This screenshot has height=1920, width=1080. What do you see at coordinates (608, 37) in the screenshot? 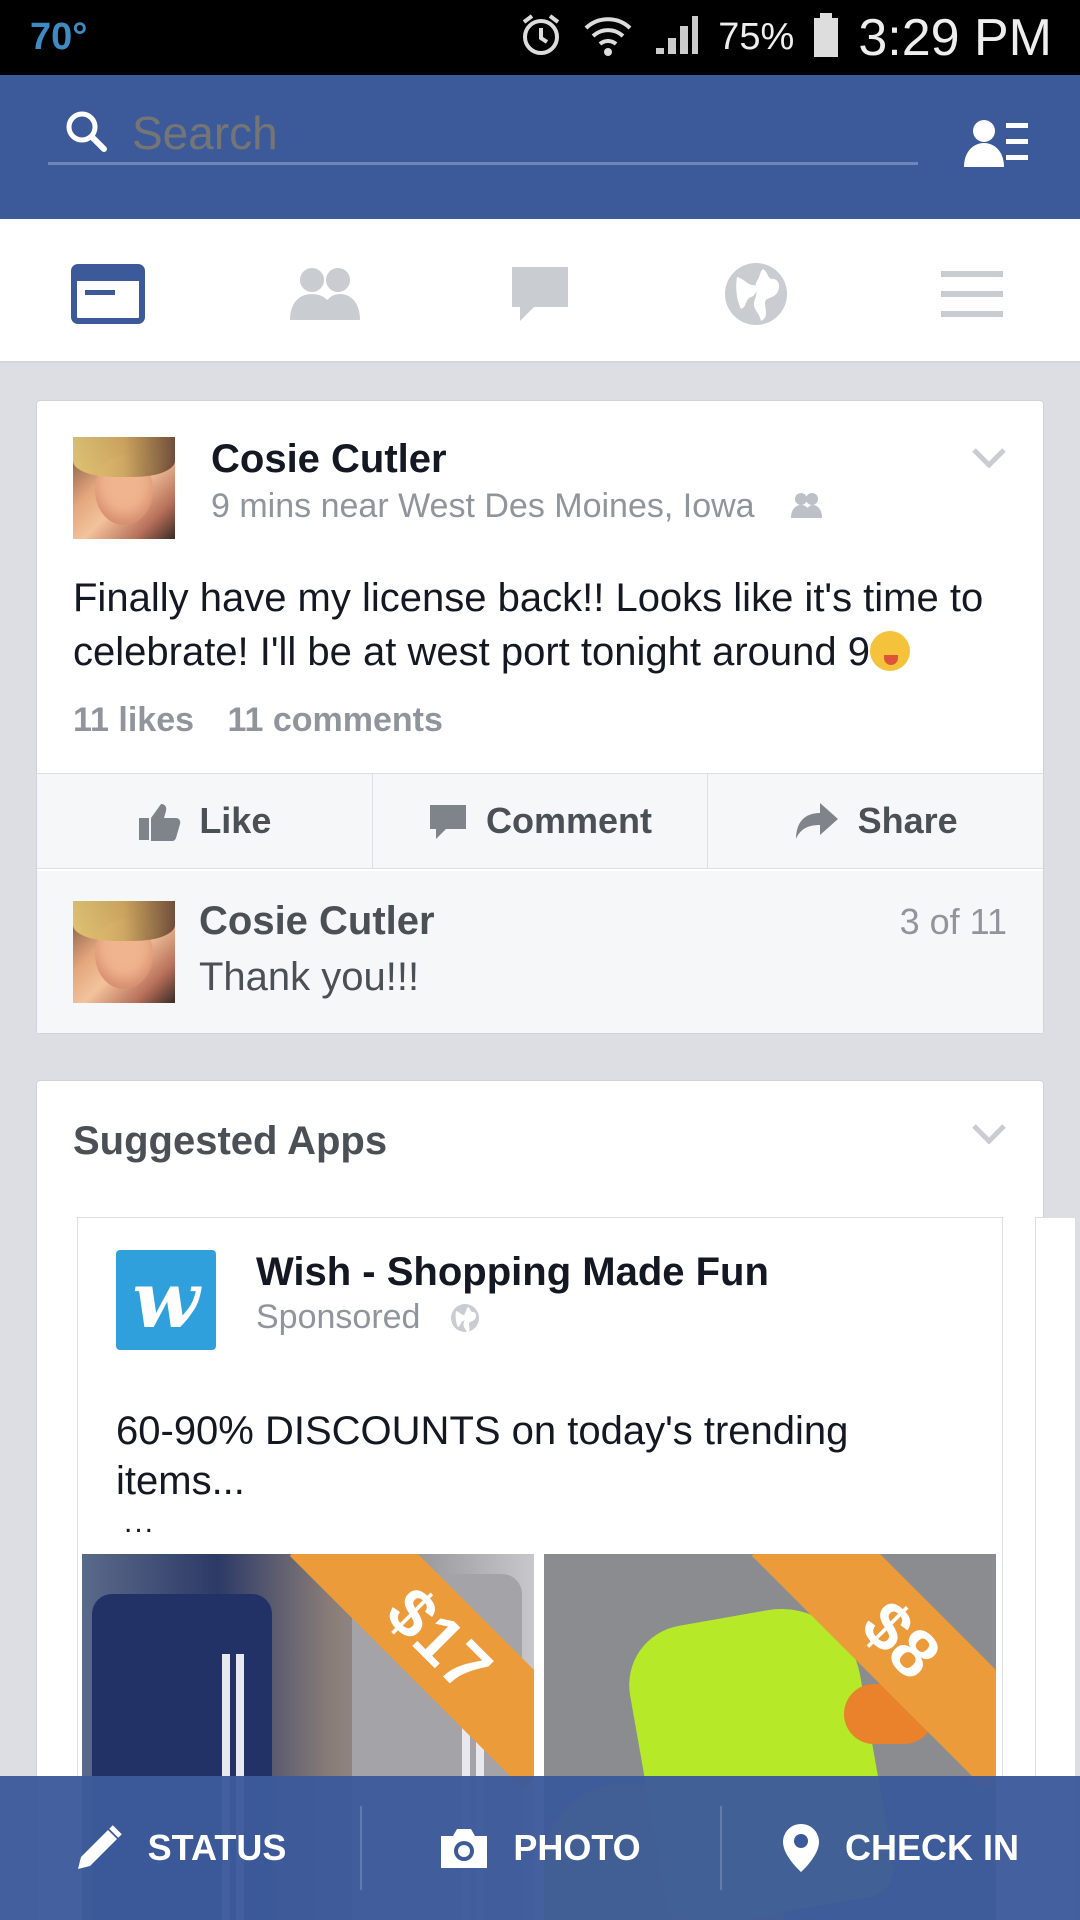
I see `wifi-icon` at bounding box center [608, 37].